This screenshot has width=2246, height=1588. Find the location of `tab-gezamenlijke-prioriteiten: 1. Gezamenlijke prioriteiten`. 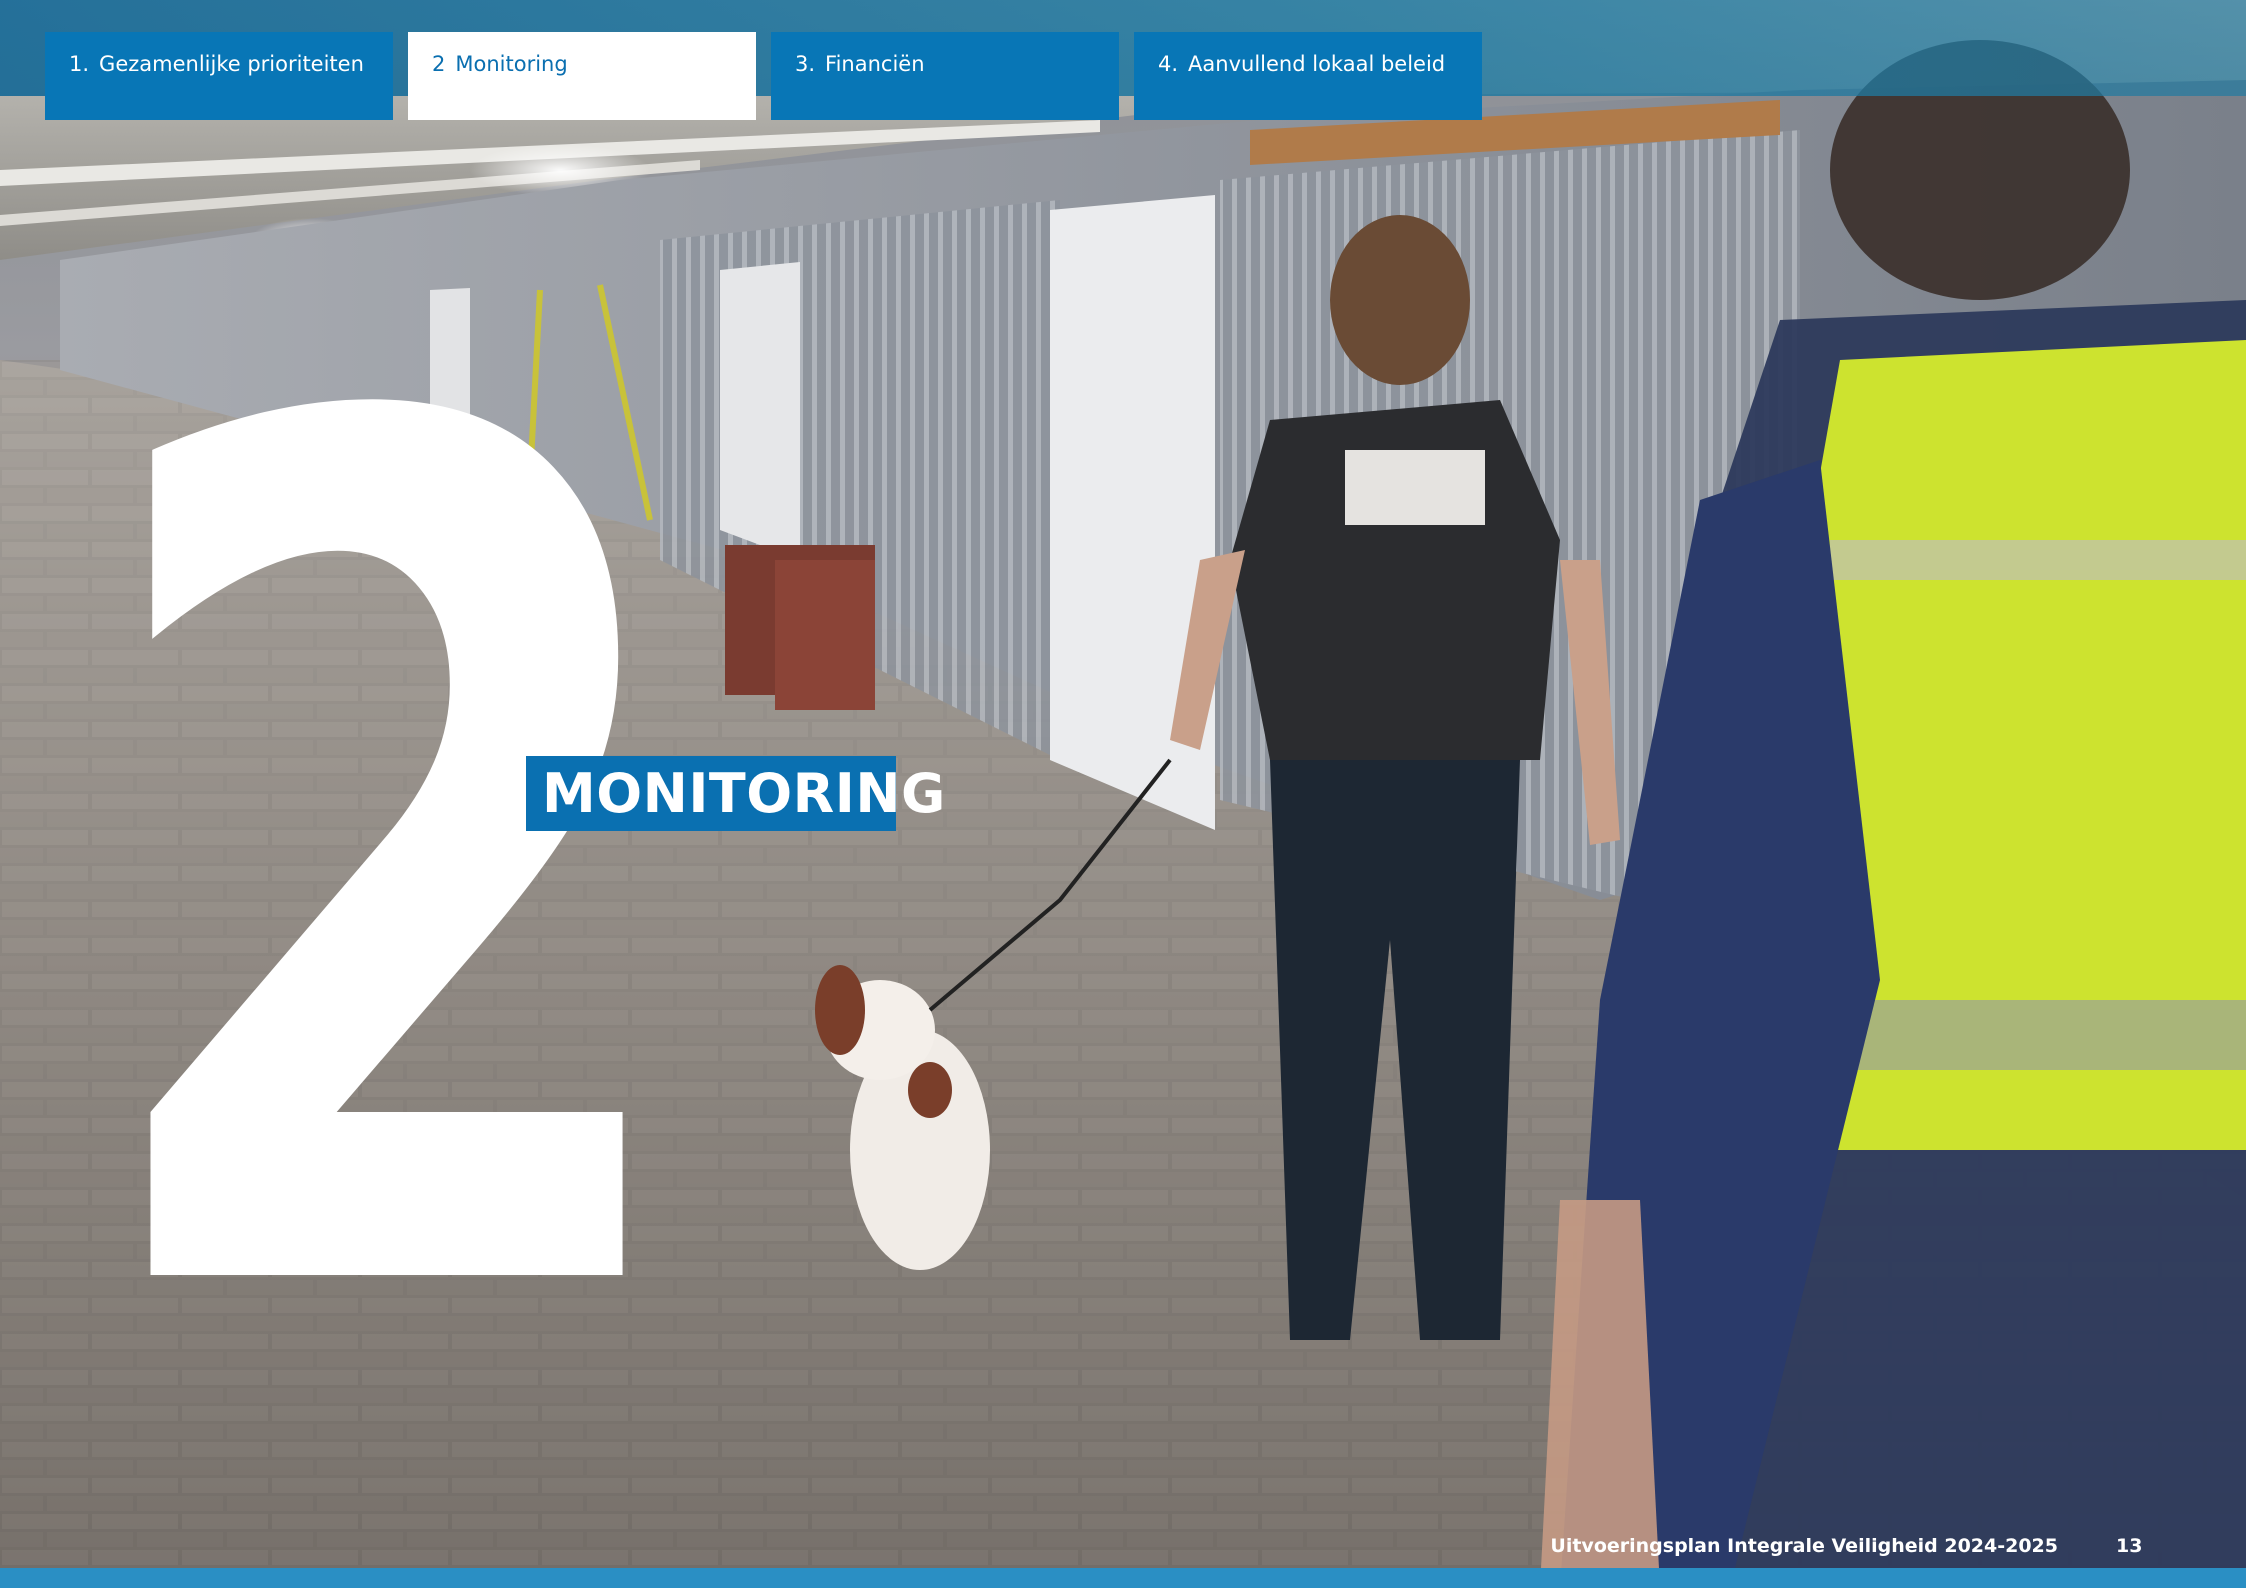

tab-gezamenlijke-prioriteiten: 1. Gezamenlijke prioriteiten is located at coordinates (219, 76).